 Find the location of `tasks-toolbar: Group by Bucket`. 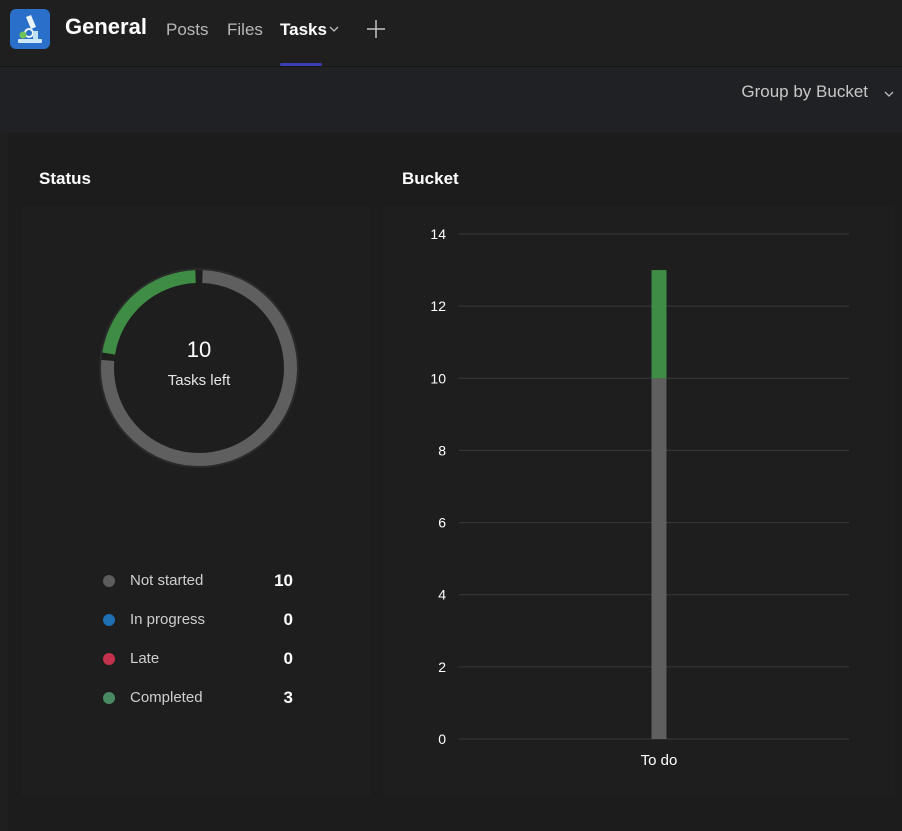

tasks-toolbar: Group by Bucket is located at coordinates (451, 99).